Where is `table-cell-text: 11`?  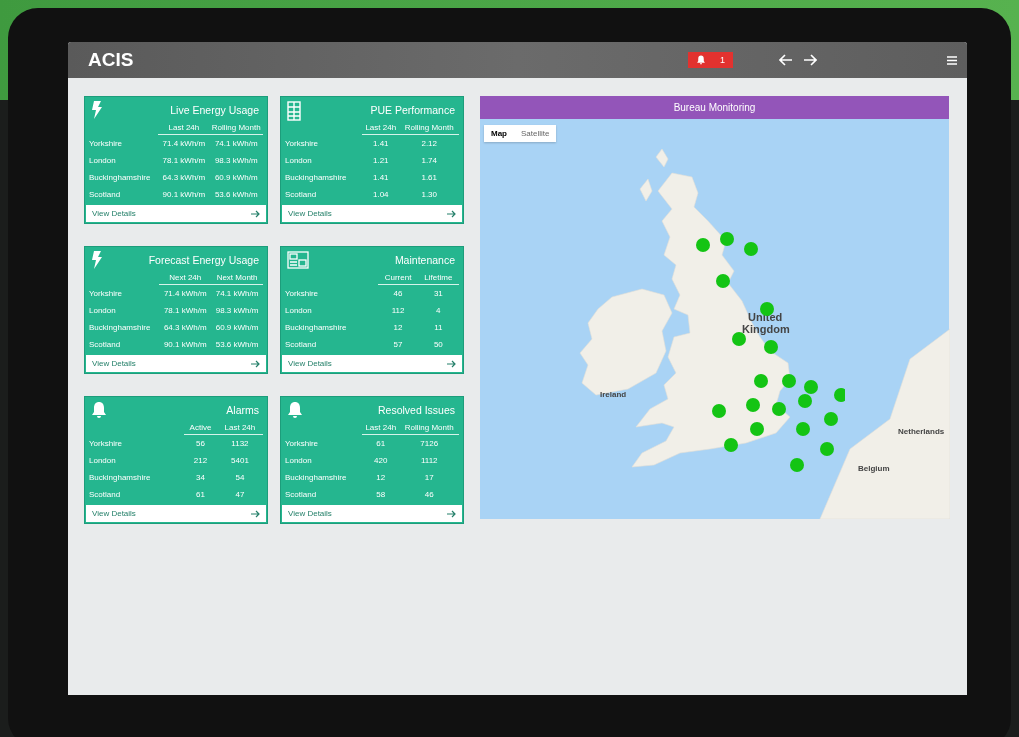
table-cell-text: 11 is located at coordinates (438, 328).